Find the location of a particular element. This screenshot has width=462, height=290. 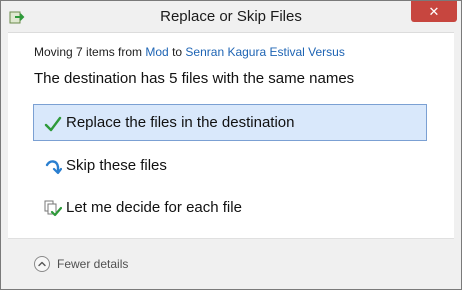

close-icon: ✕ is located at coordinates (434, 11).